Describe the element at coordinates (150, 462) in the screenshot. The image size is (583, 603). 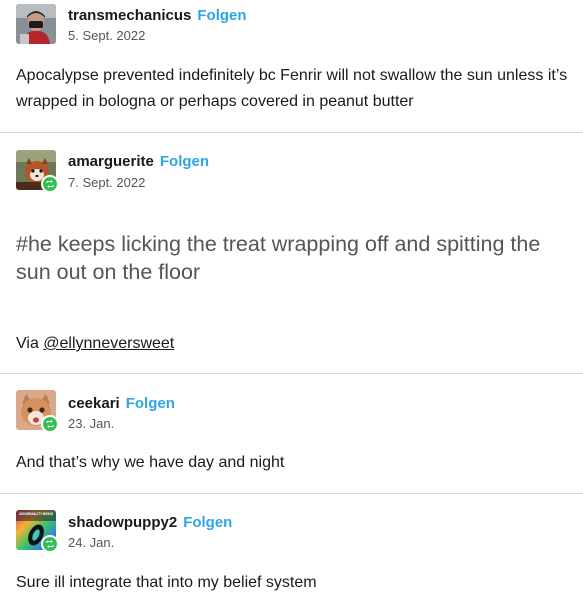
I see `post-text: And that’s why we have day and night` at that location.